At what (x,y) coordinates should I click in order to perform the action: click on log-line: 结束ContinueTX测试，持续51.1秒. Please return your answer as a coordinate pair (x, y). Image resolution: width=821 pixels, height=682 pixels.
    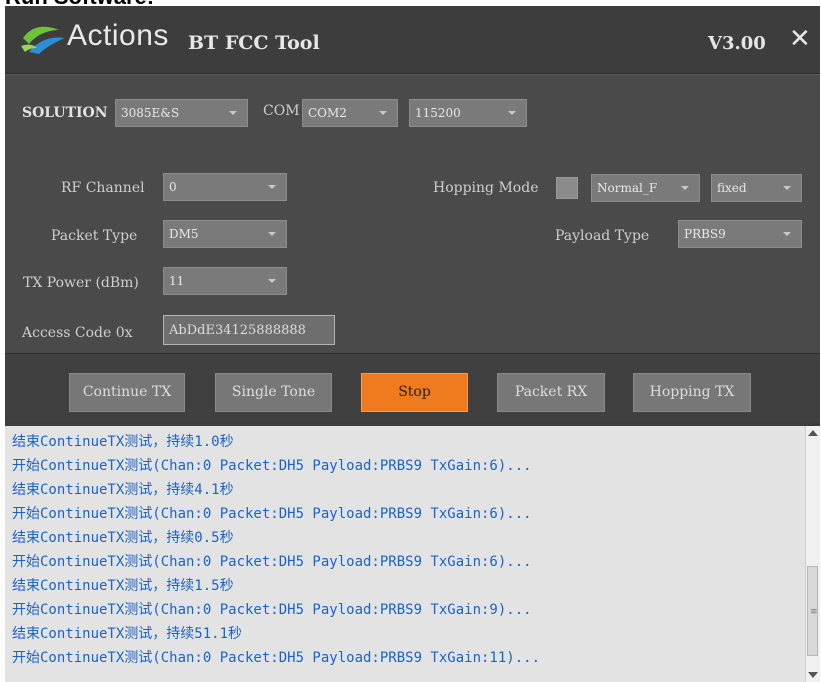
    Looking at the image, I should click on (127, 634).